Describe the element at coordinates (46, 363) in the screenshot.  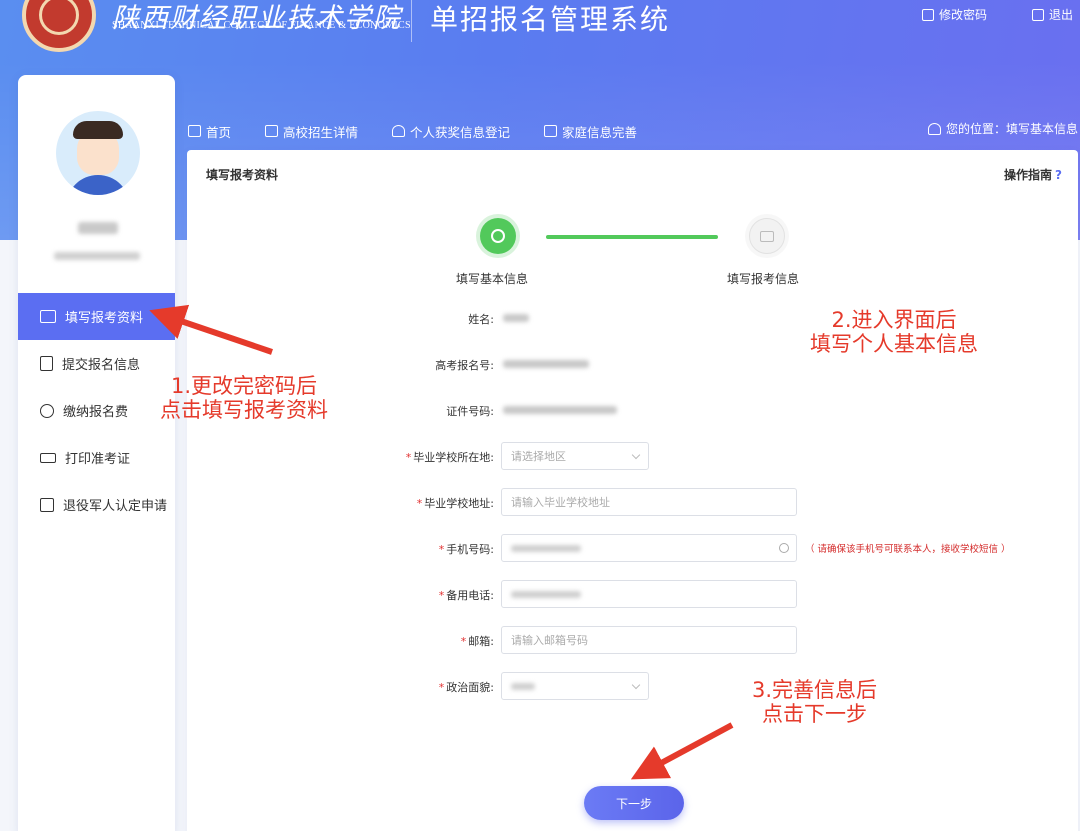
I see `list-icon` at that location.